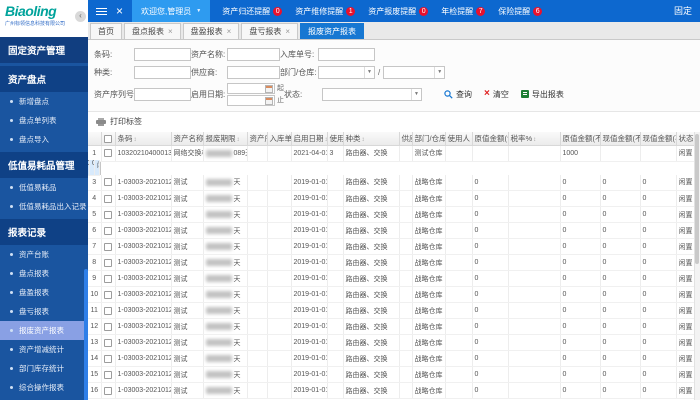 The width and height of the screenshot is (700, 400). I want to click on reminder-item: 资产归还提醒 0, so click(252, 11).